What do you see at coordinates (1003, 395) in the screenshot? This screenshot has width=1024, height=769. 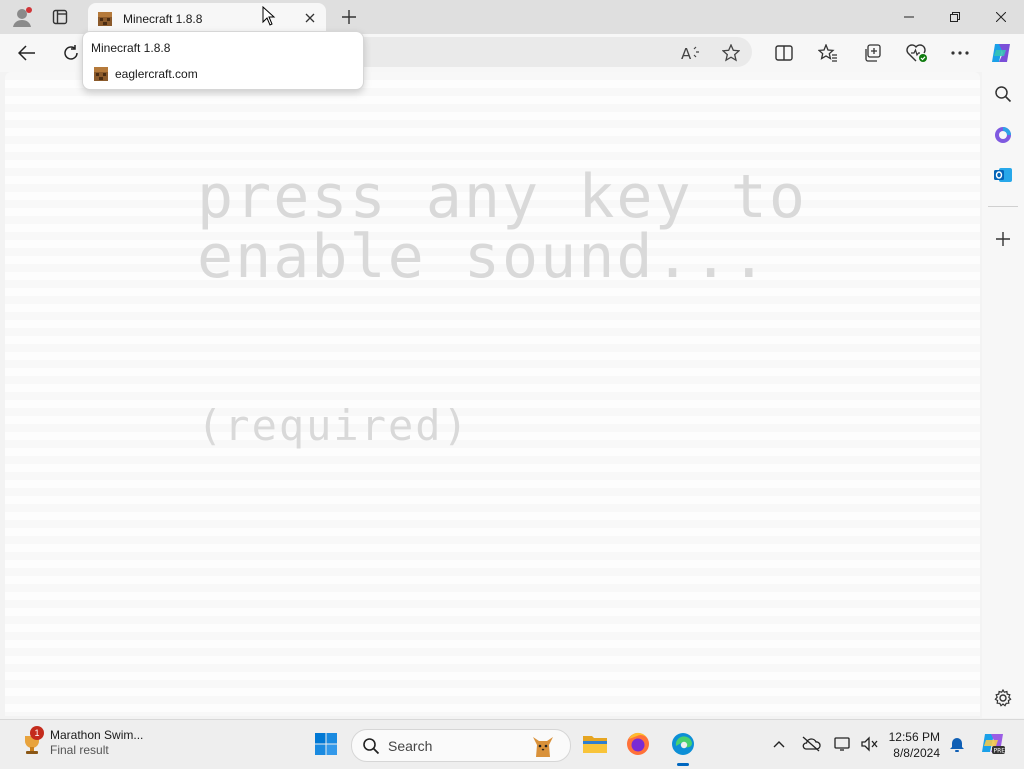 I see `edge-sidebar` at bounding box center [1003, 395].